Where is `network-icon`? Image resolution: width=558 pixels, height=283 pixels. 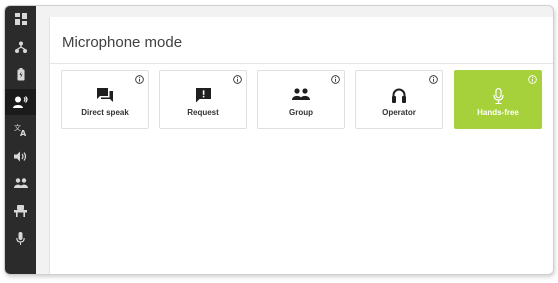 network-icon is located at coordinates (20, 47).